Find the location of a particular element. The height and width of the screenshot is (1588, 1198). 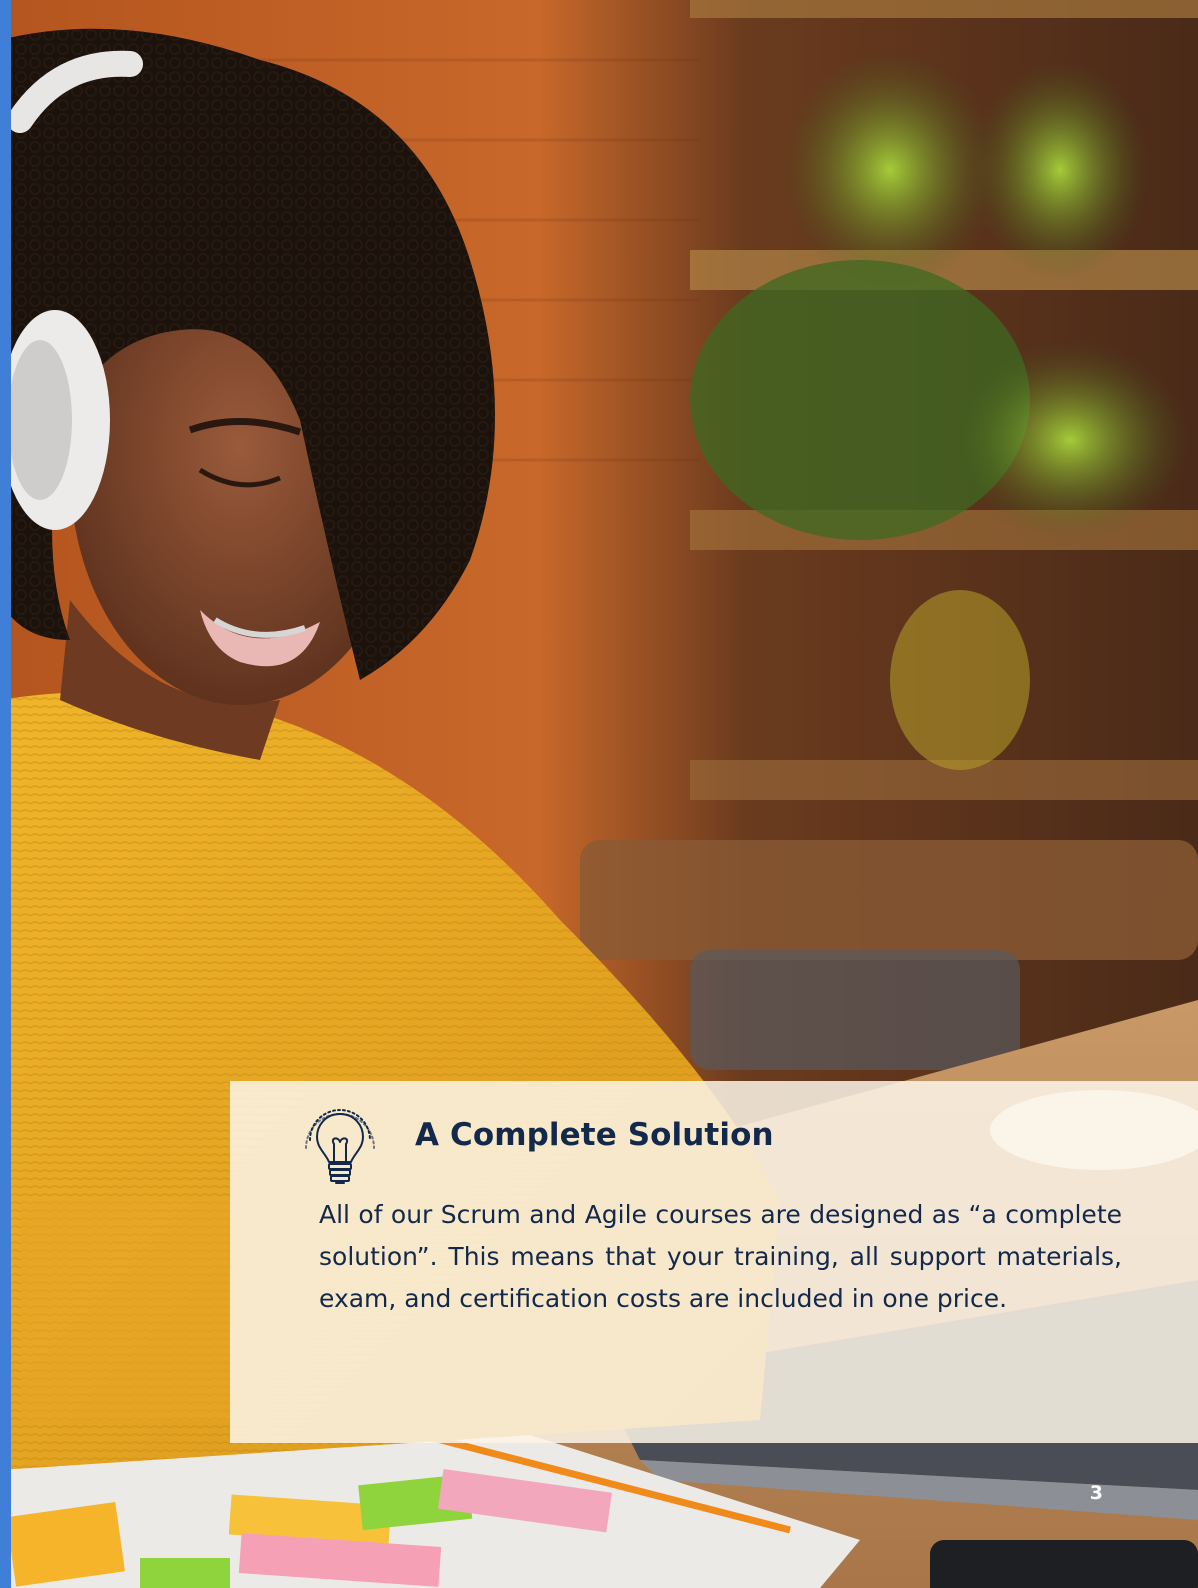

page-number: 3 is located at coordinates (1096, 1493).